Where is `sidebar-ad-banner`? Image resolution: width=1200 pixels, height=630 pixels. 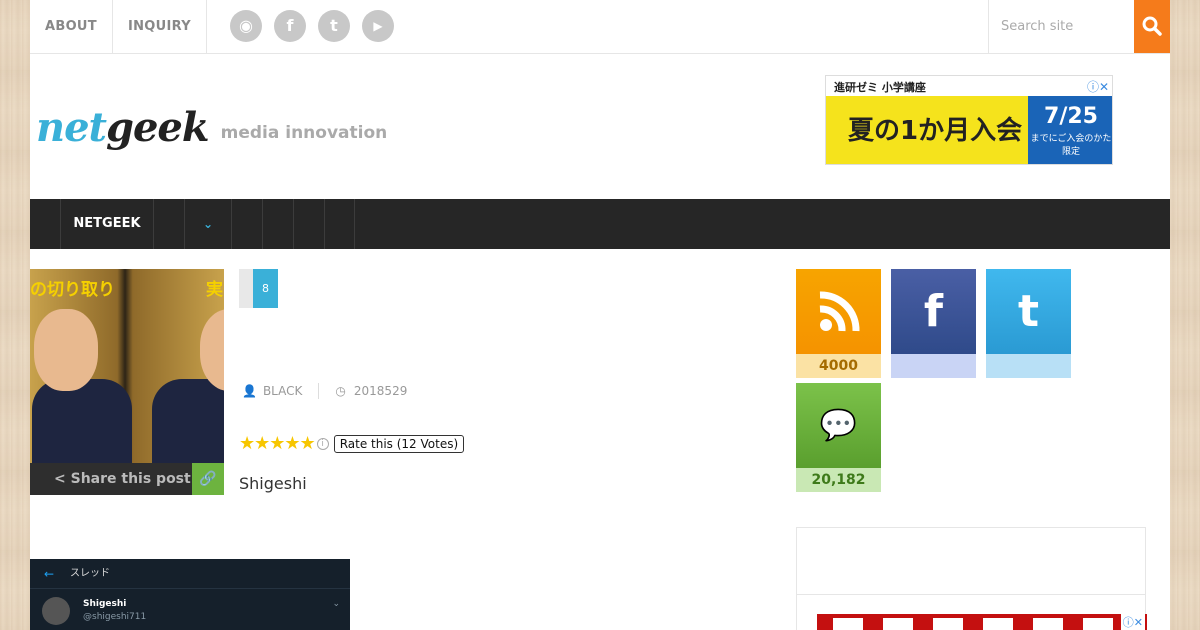
sidebar-ad-banner is located at coordinates (982, 622).